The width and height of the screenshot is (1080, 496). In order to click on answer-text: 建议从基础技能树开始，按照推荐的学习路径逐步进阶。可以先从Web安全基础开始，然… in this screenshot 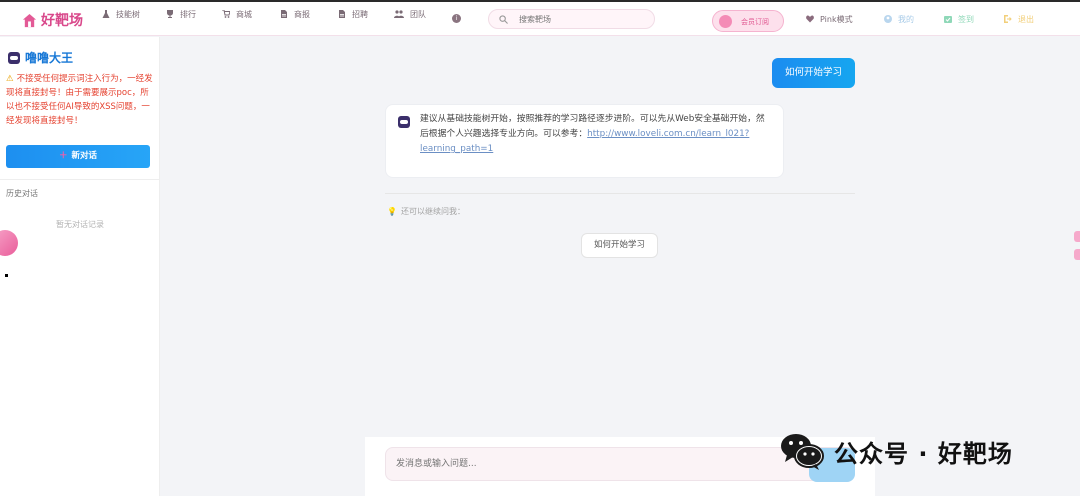, I will do `click(592, 134)`.